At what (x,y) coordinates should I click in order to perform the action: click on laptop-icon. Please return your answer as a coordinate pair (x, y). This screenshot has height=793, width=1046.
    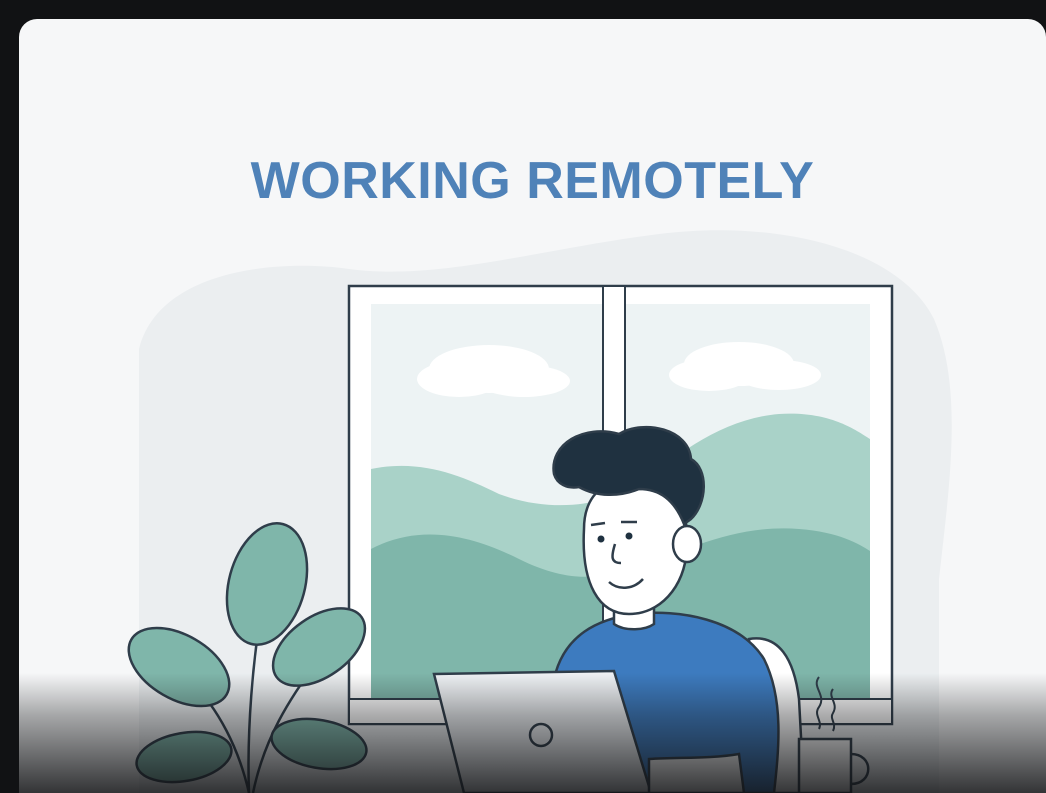
    Looking at the image, I should click on (542, 731).